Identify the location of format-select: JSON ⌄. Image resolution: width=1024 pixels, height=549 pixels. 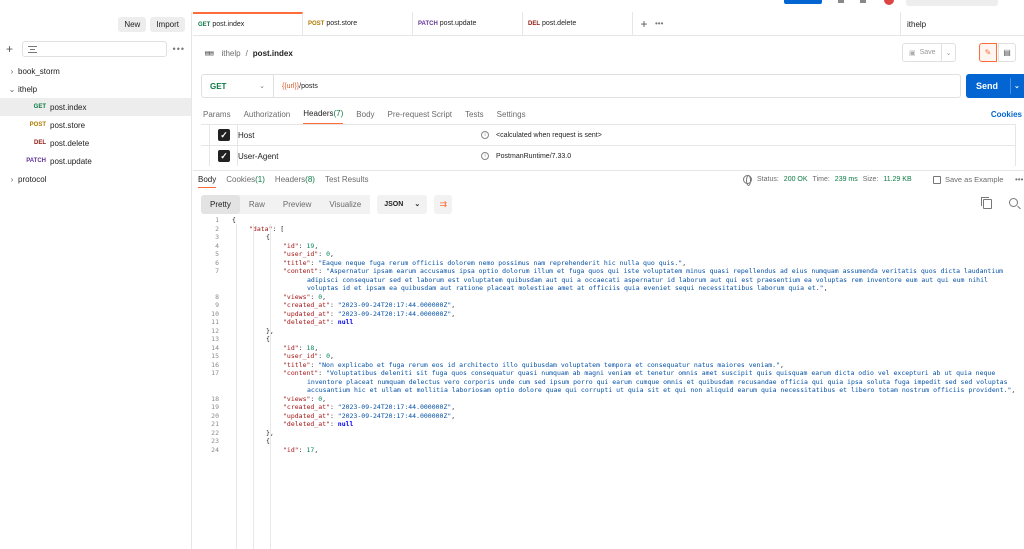
(402, 204).